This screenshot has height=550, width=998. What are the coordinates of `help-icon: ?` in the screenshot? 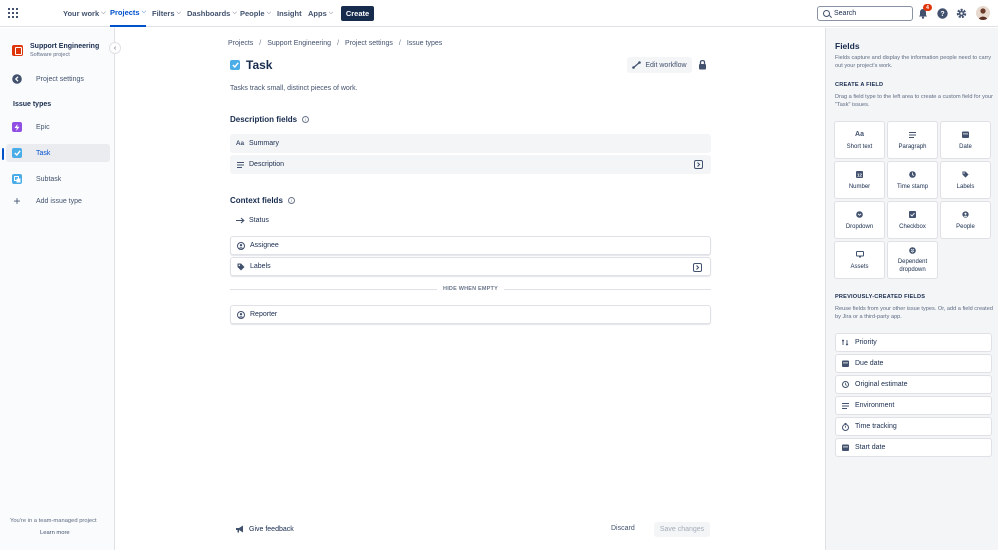 It's located at (942, 13).